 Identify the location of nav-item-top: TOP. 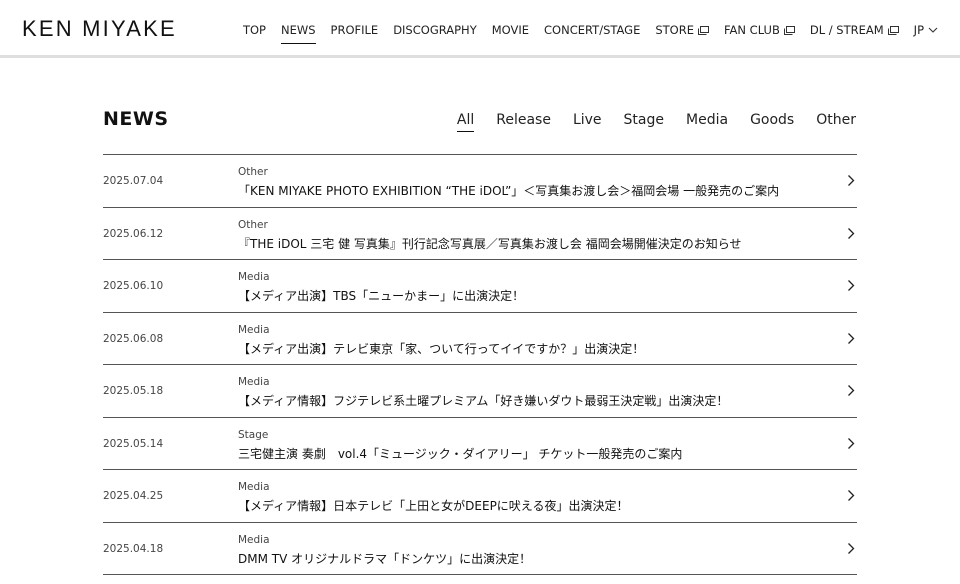
(254, 30).